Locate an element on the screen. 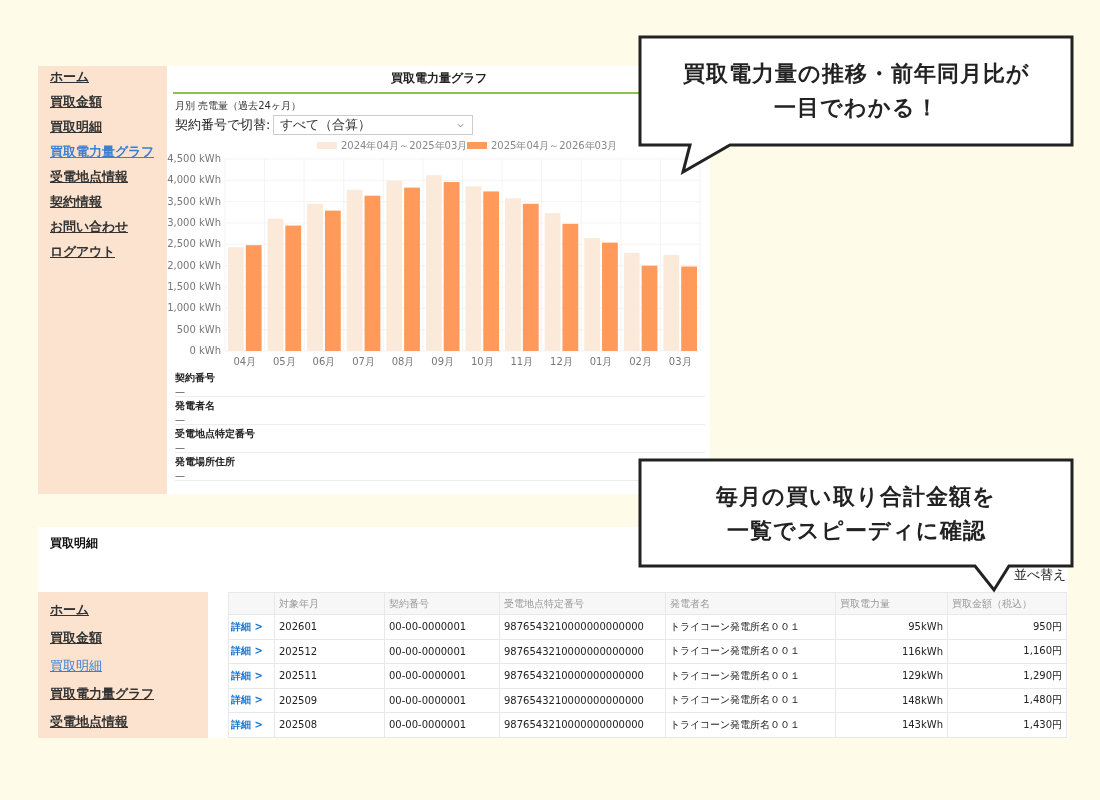 The width and height of the screenshot is (1100, 800). axis-label: 03月 is located at coordinates (680, 361).